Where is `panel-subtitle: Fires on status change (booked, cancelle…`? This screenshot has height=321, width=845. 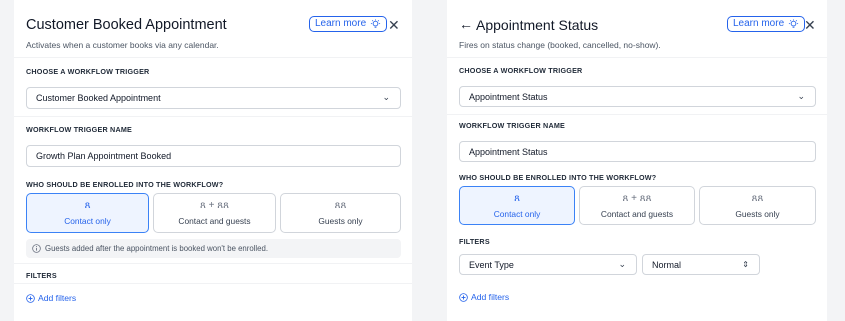
panel-subtitle: Fires on status change (booked, cancelle… is located at coordinates (560, 45).